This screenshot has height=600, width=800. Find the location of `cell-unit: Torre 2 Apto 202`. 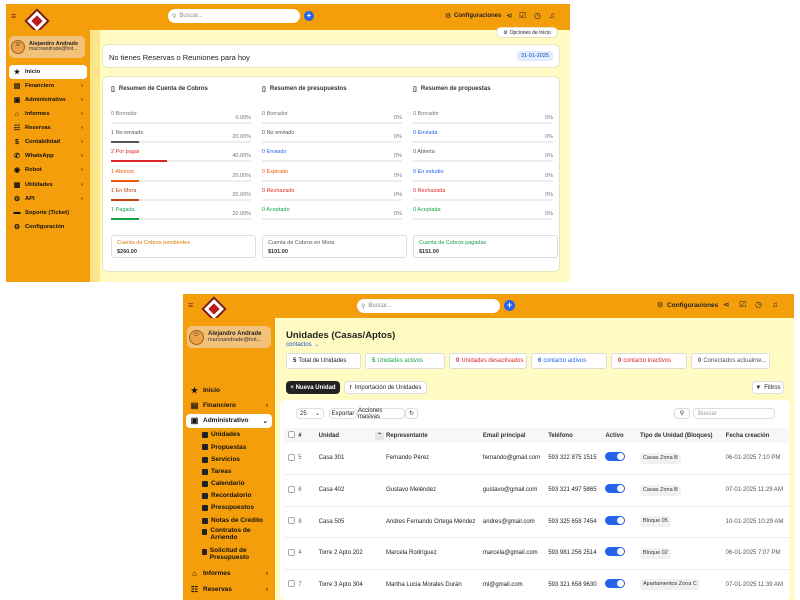

cell-unit: Torre 2 Apto 202 is located at coordinates (341, 553).